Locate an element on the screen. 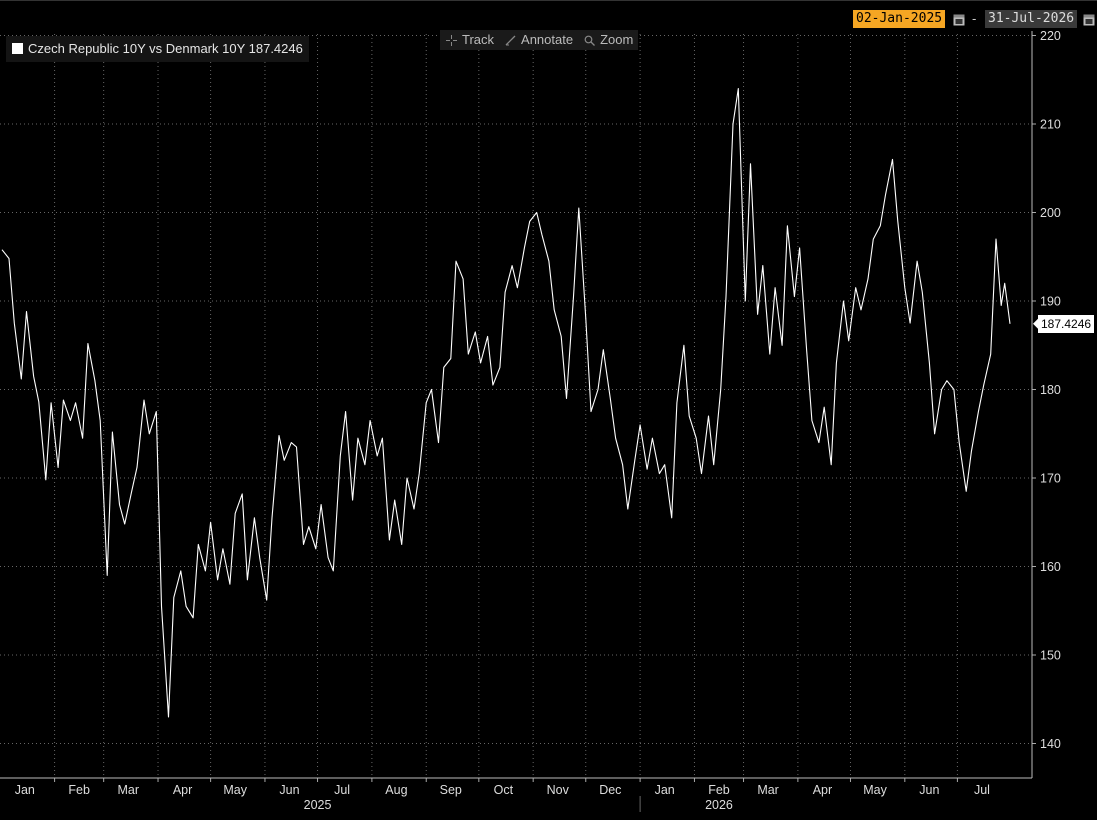 The image size is (1097, 820). end-date-field: 31-Jul-2026 is located at coordinates (1031, 19).